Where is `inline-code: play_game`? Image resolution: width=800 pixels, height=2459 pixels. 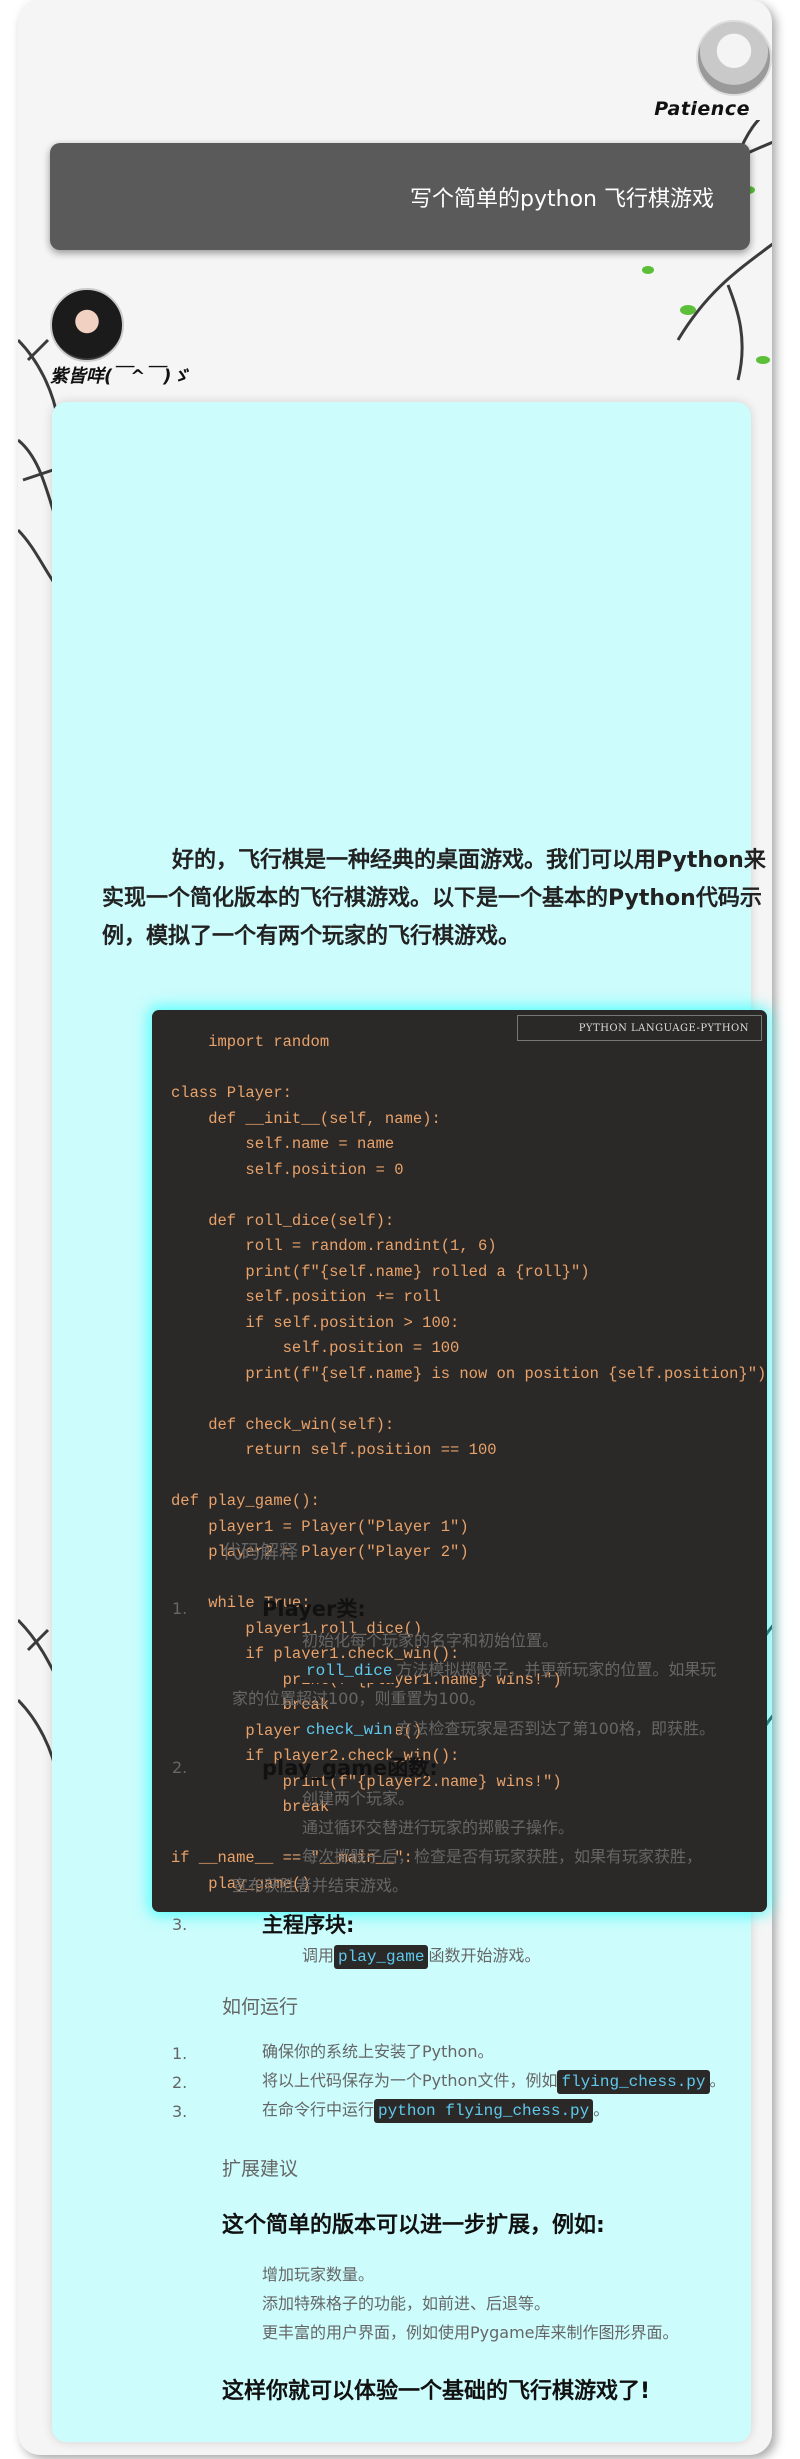
inline-code: play_game is located at coordinates (381, 1957).